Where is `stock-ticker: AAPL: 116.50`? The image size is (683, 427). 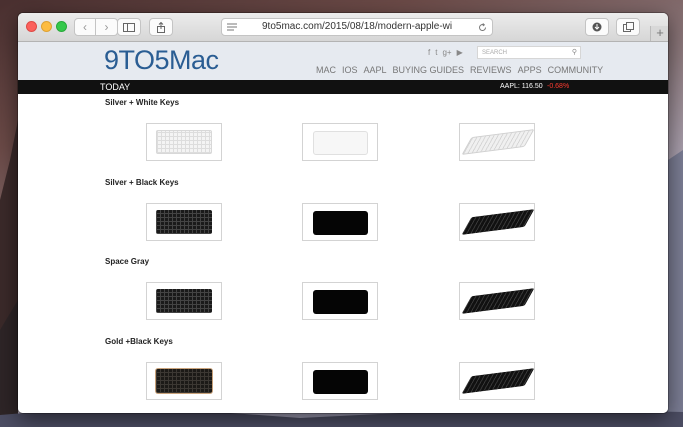 stock-ticker: AAPL: 116.50 is located at coordinates (521, 86).